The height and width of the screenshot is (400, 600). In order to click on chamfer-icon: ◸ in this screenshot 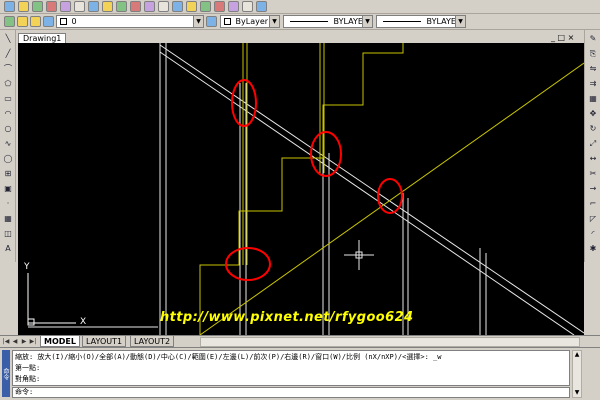, I will do `click(593, 218)`.